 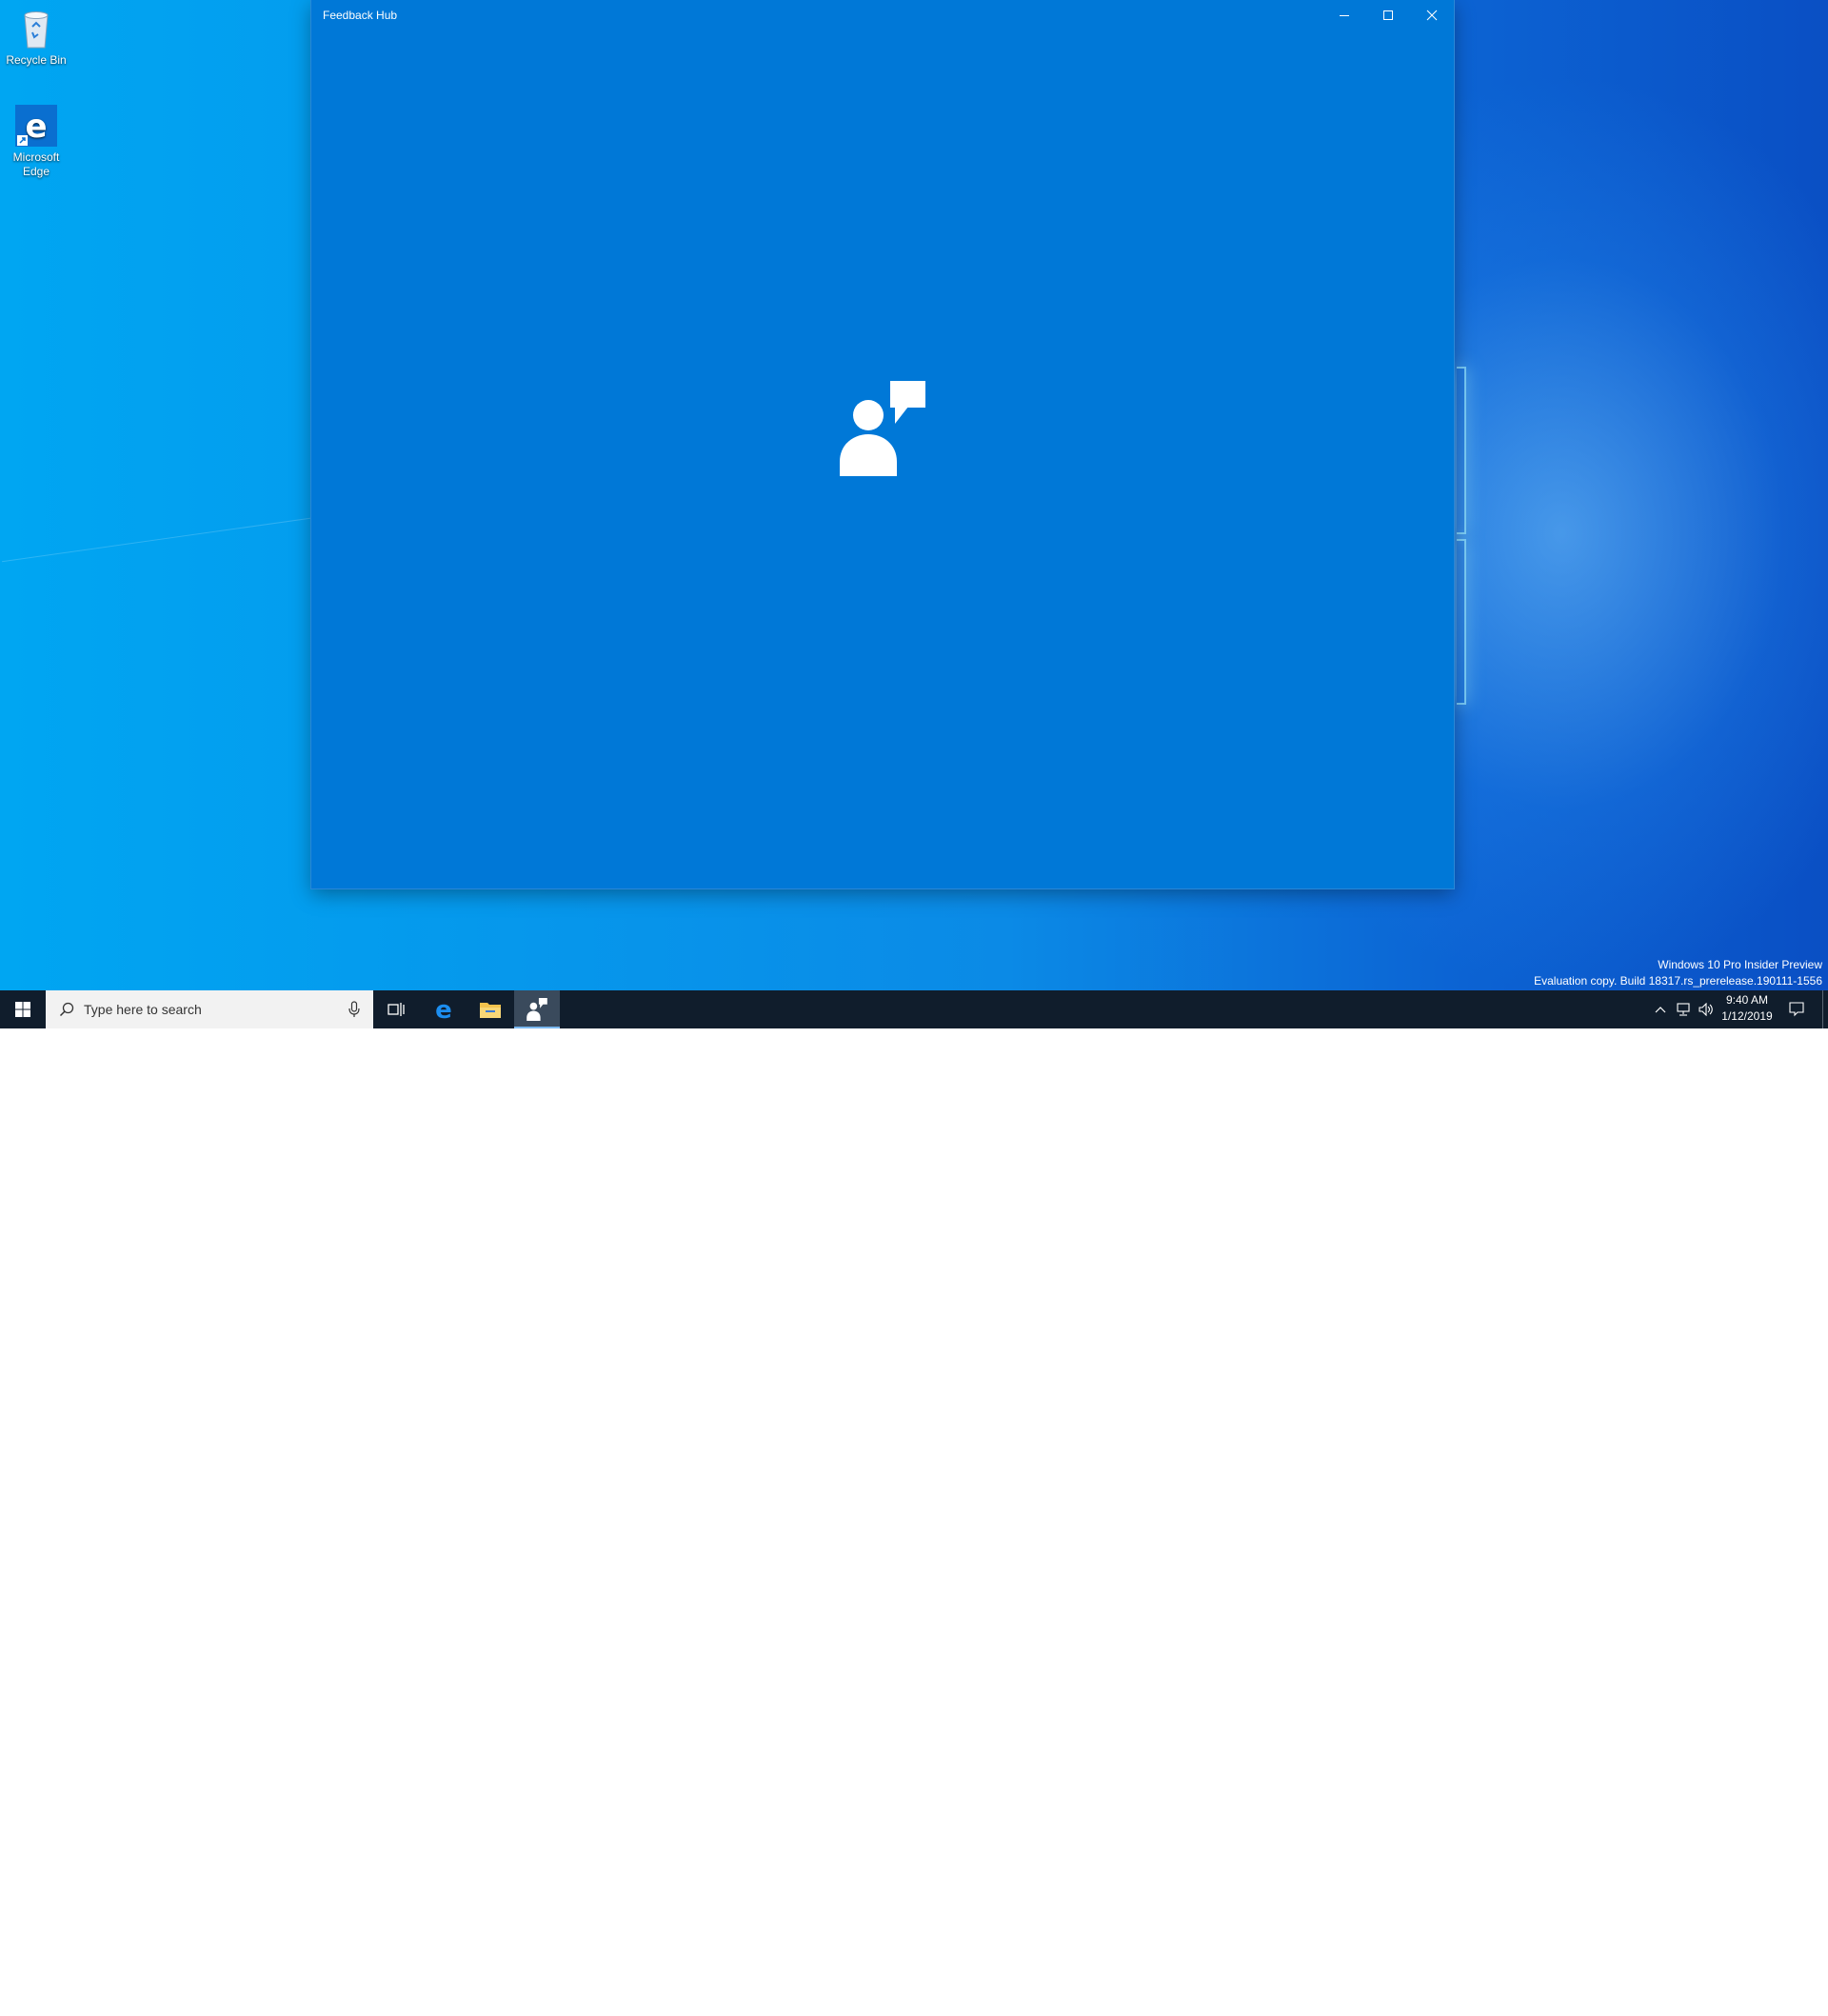 What do you see at coordinates (1747, 1016) in the screenshot?
I see `clock-date: 1/12/2019` at bounding box center [1747, 1016].